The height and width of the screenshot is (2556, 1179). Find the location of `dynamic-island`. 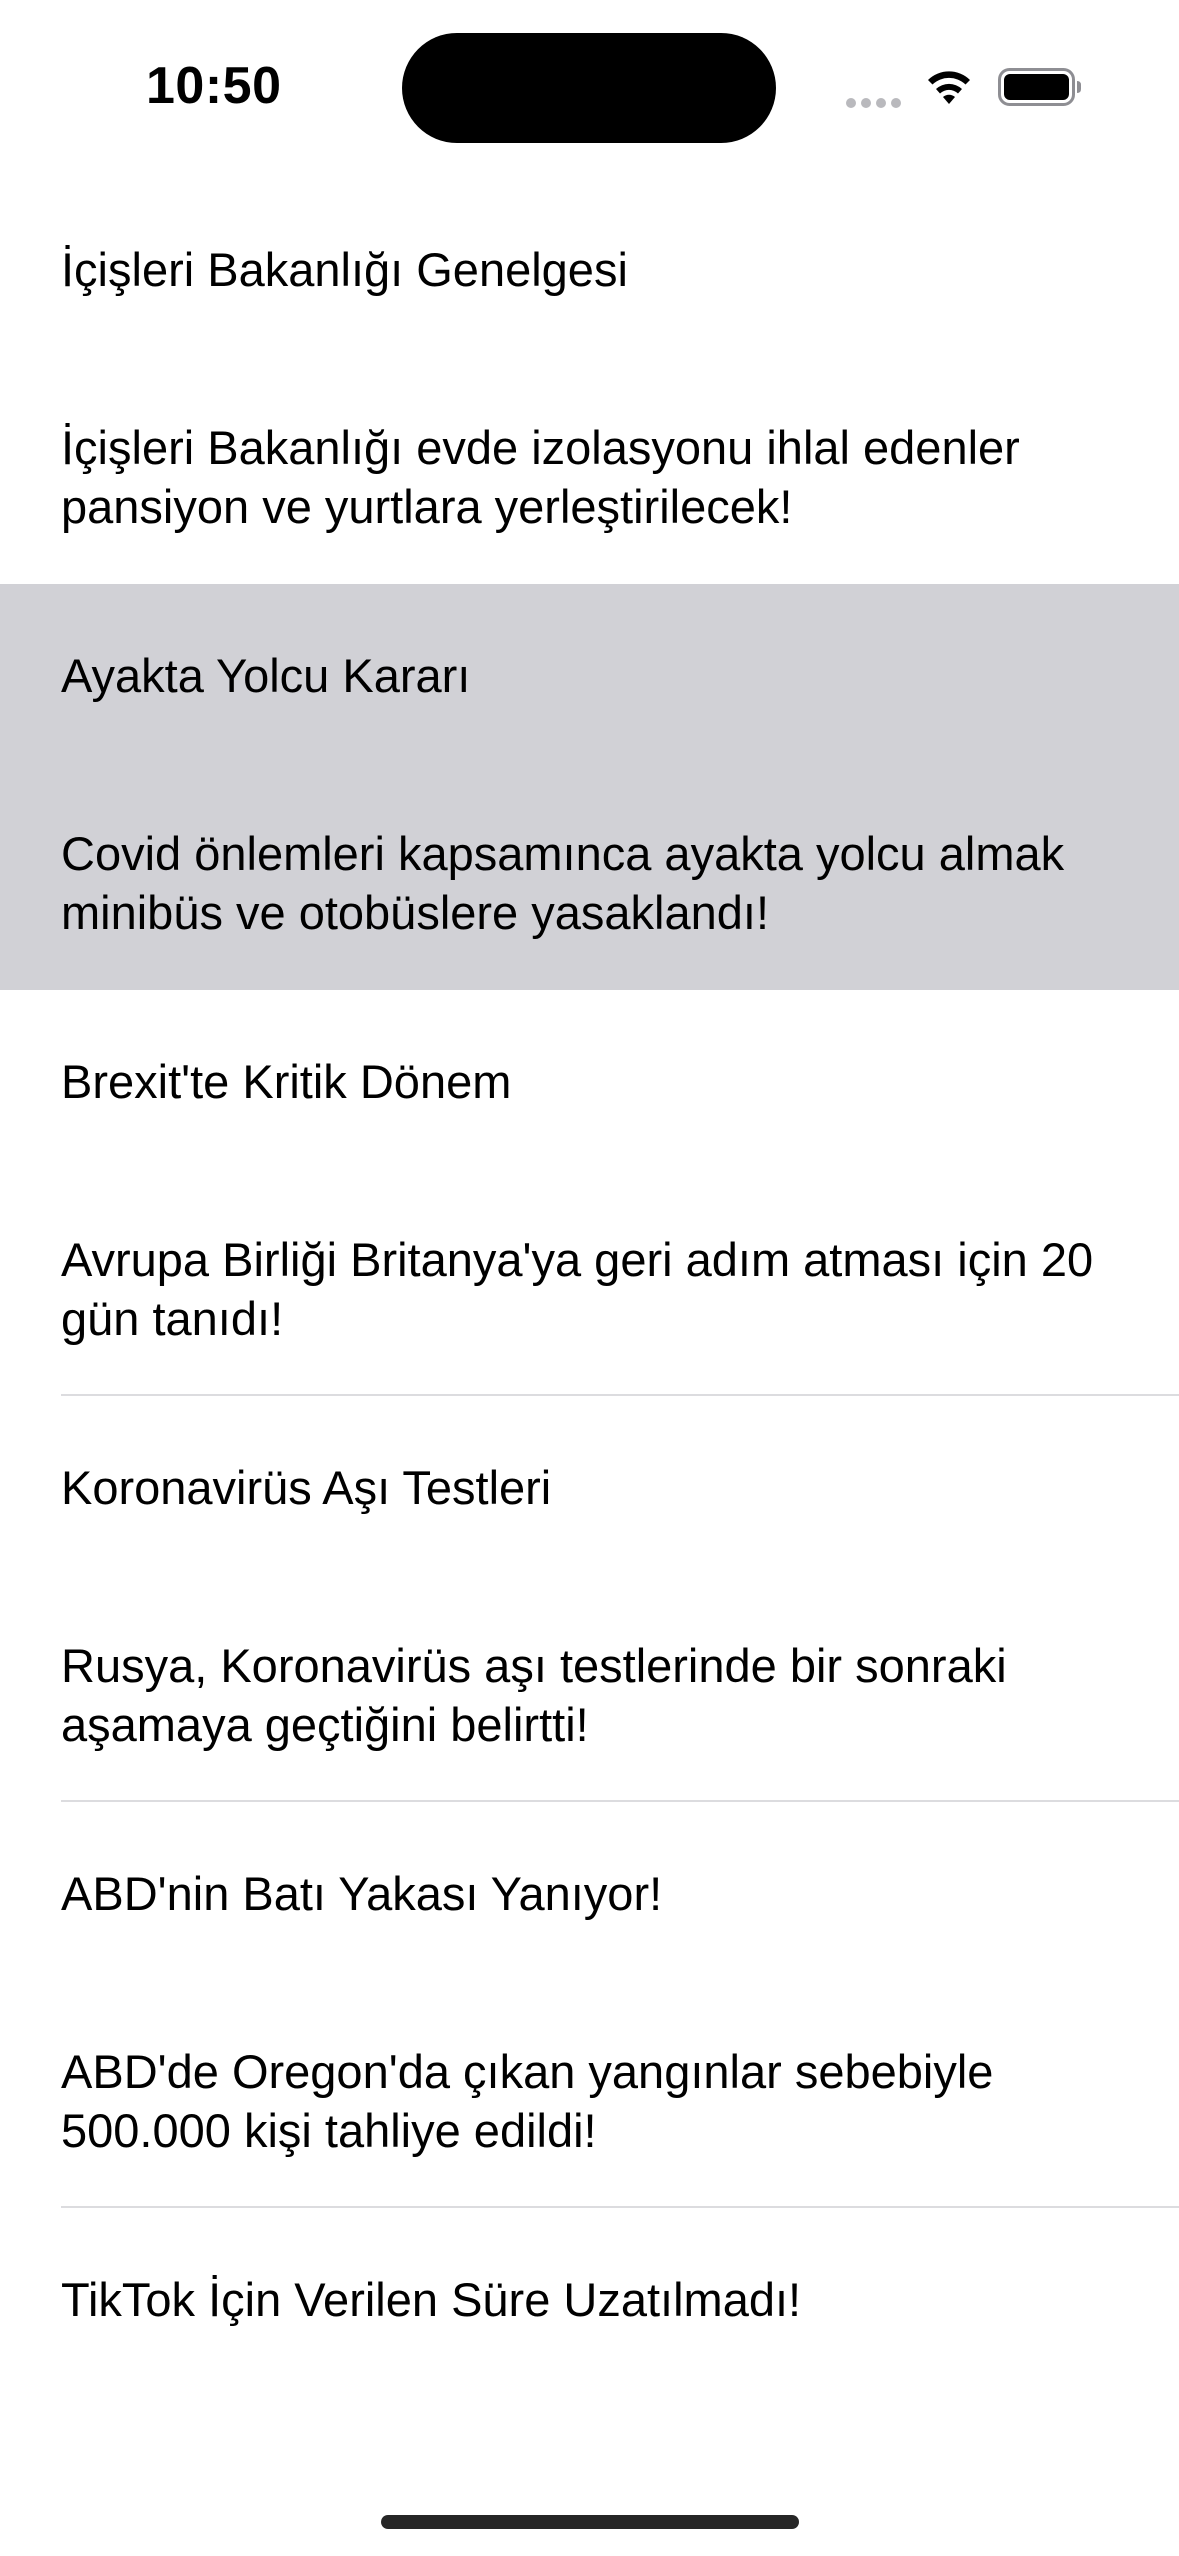

dynamic-island is located at coordinates (589, 88).